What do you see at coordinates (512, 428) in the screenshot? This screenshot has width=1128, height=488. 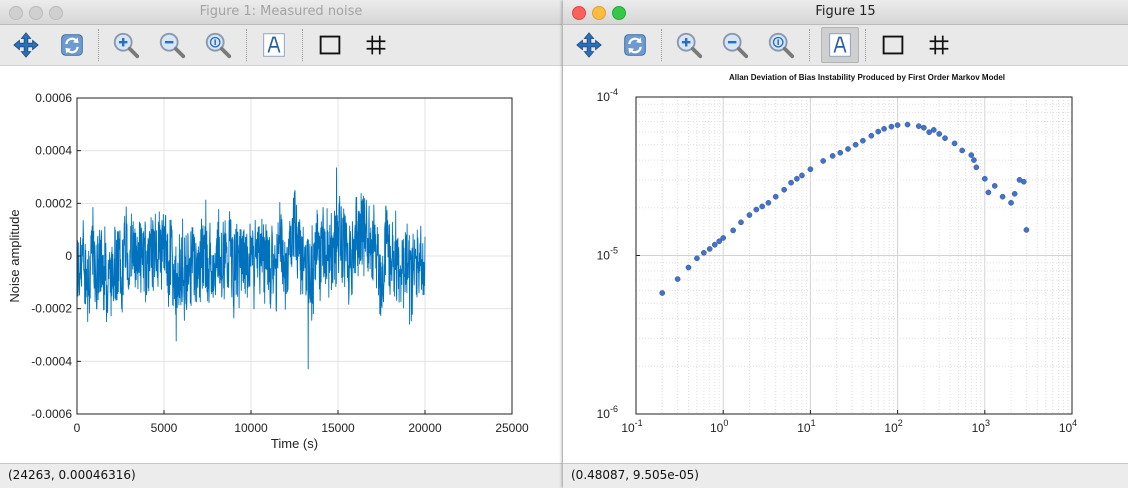 I see `x-tick-label: 25000` at bounding box center [512, 428].